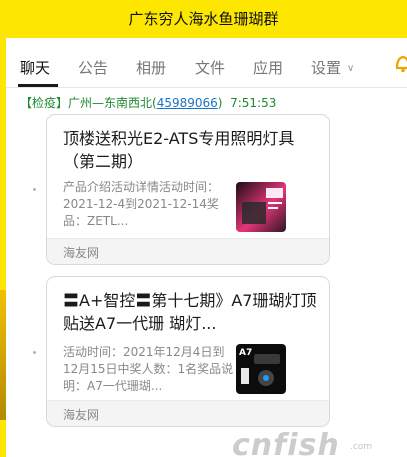  Describe the element at coordinates (361, 447) in the screenshot. I see `site-watermark-suffix: .com` at that location.